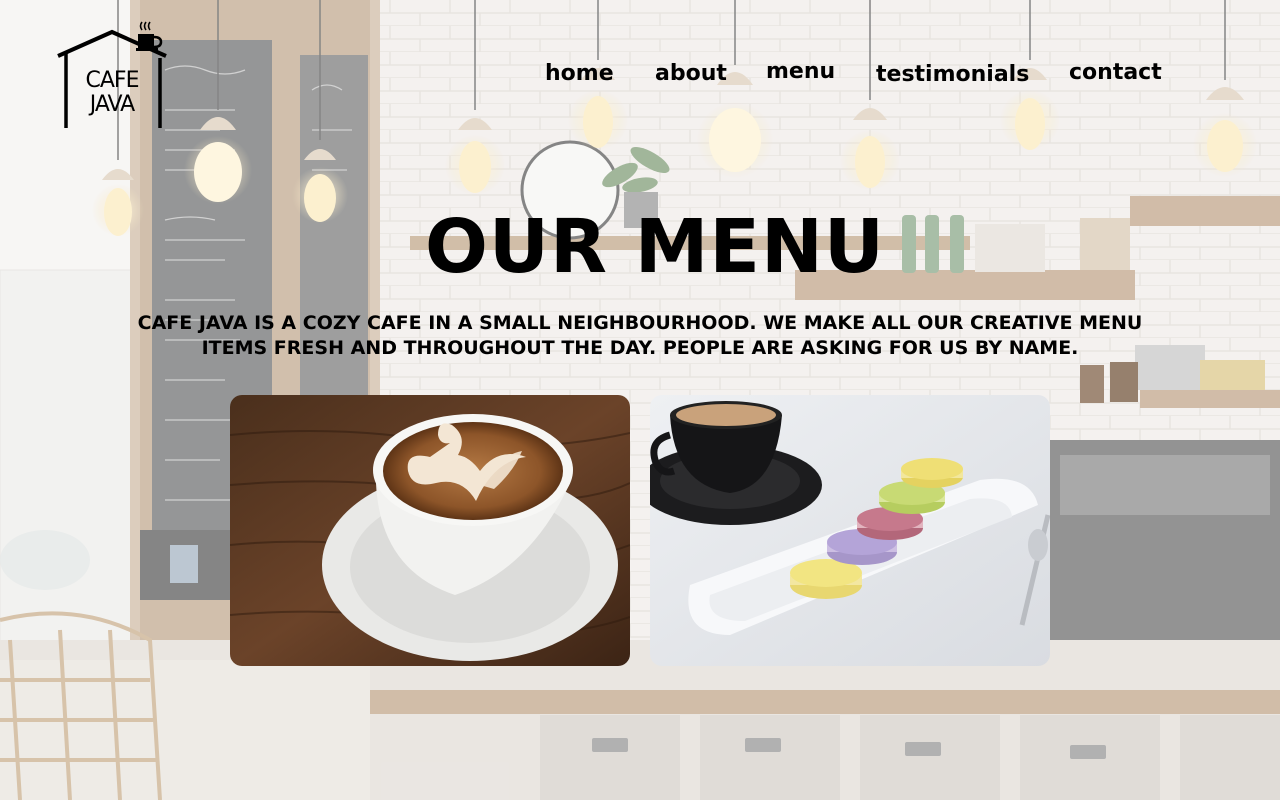 The height and width of the screenshot is (800, 1280). What do you see at coordinates (640, 76) in the screenshot?
I see `main-navigation: home about menu testimonials contact` at bounding box center [640, 76].